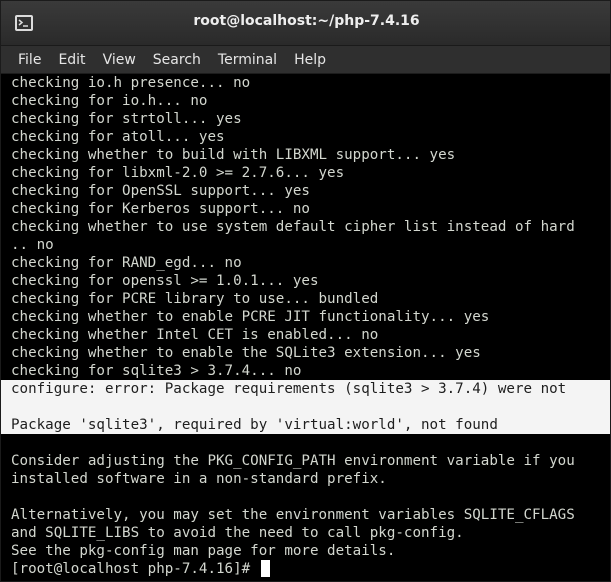  I want to click on menu-edit: Edit, so click(71, 60).